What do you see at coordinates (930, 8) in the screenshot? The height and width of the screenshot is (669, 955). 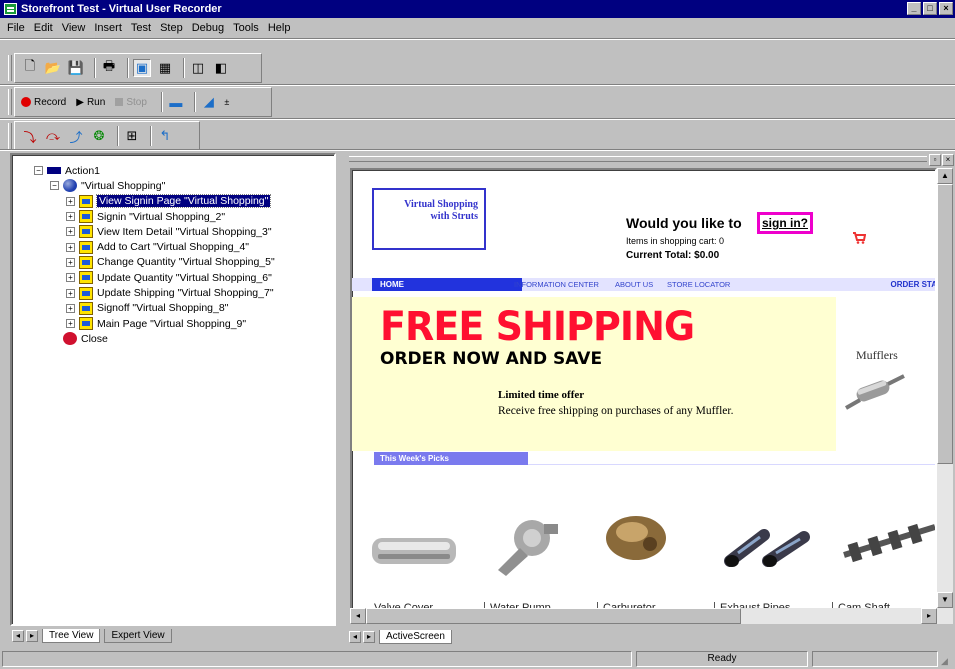 I see `maximize-button: □` at bounding box center [930, 8].